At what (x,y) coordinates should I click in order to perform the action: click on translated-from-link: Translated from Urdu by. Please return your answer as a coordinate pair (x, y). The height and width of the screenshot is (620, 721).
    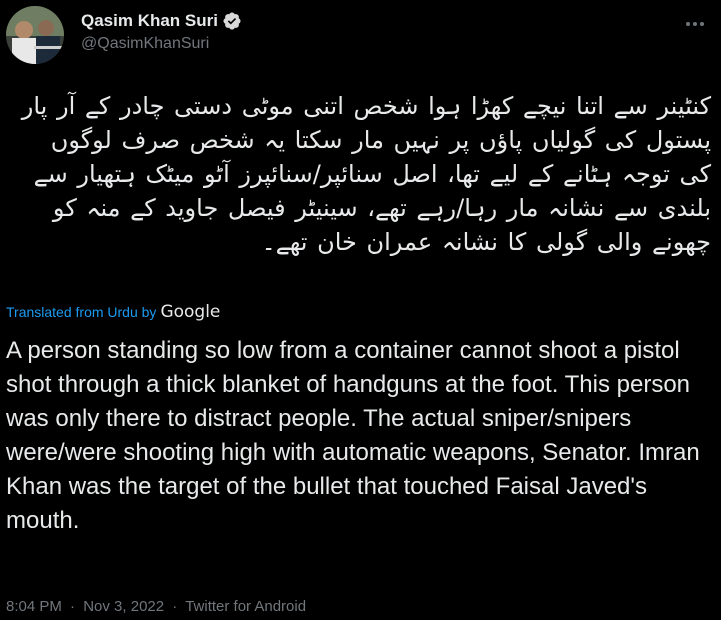
    Looking at the image, I should click on (81, 312).